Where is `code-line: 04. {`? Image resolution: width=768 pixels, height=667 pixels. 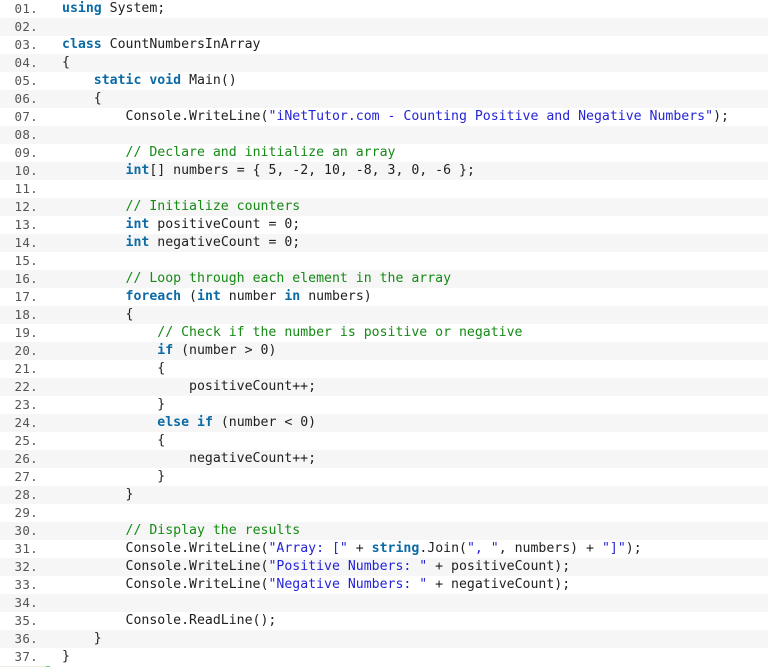
code-line: 04. { is located at coordinates (384, 63).